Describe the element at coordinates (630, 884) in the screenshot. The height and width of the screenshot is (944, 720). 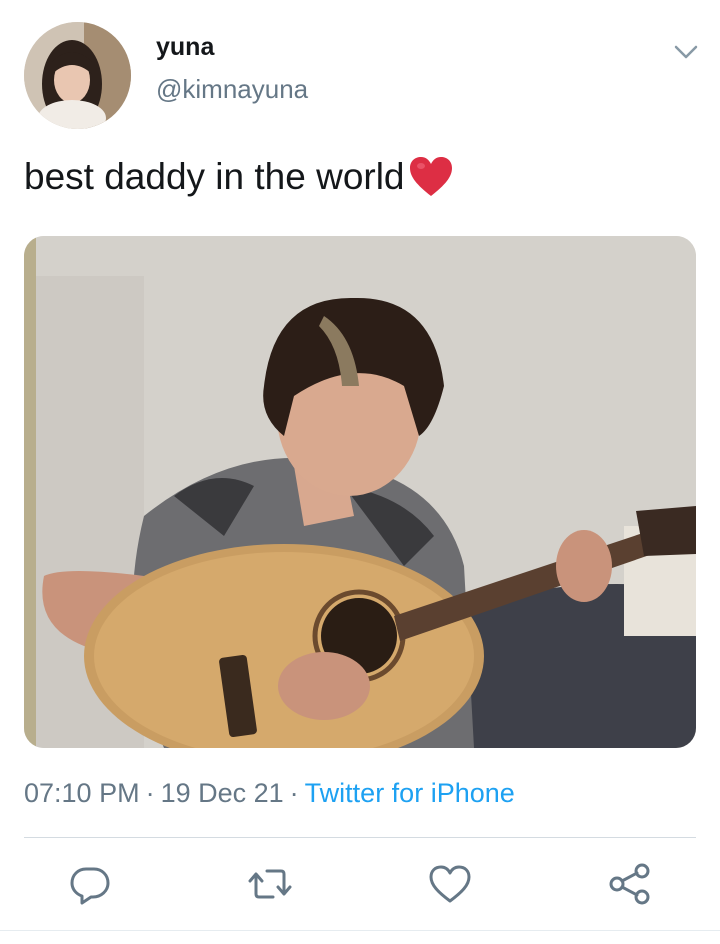
I see `share-icon` at that location.